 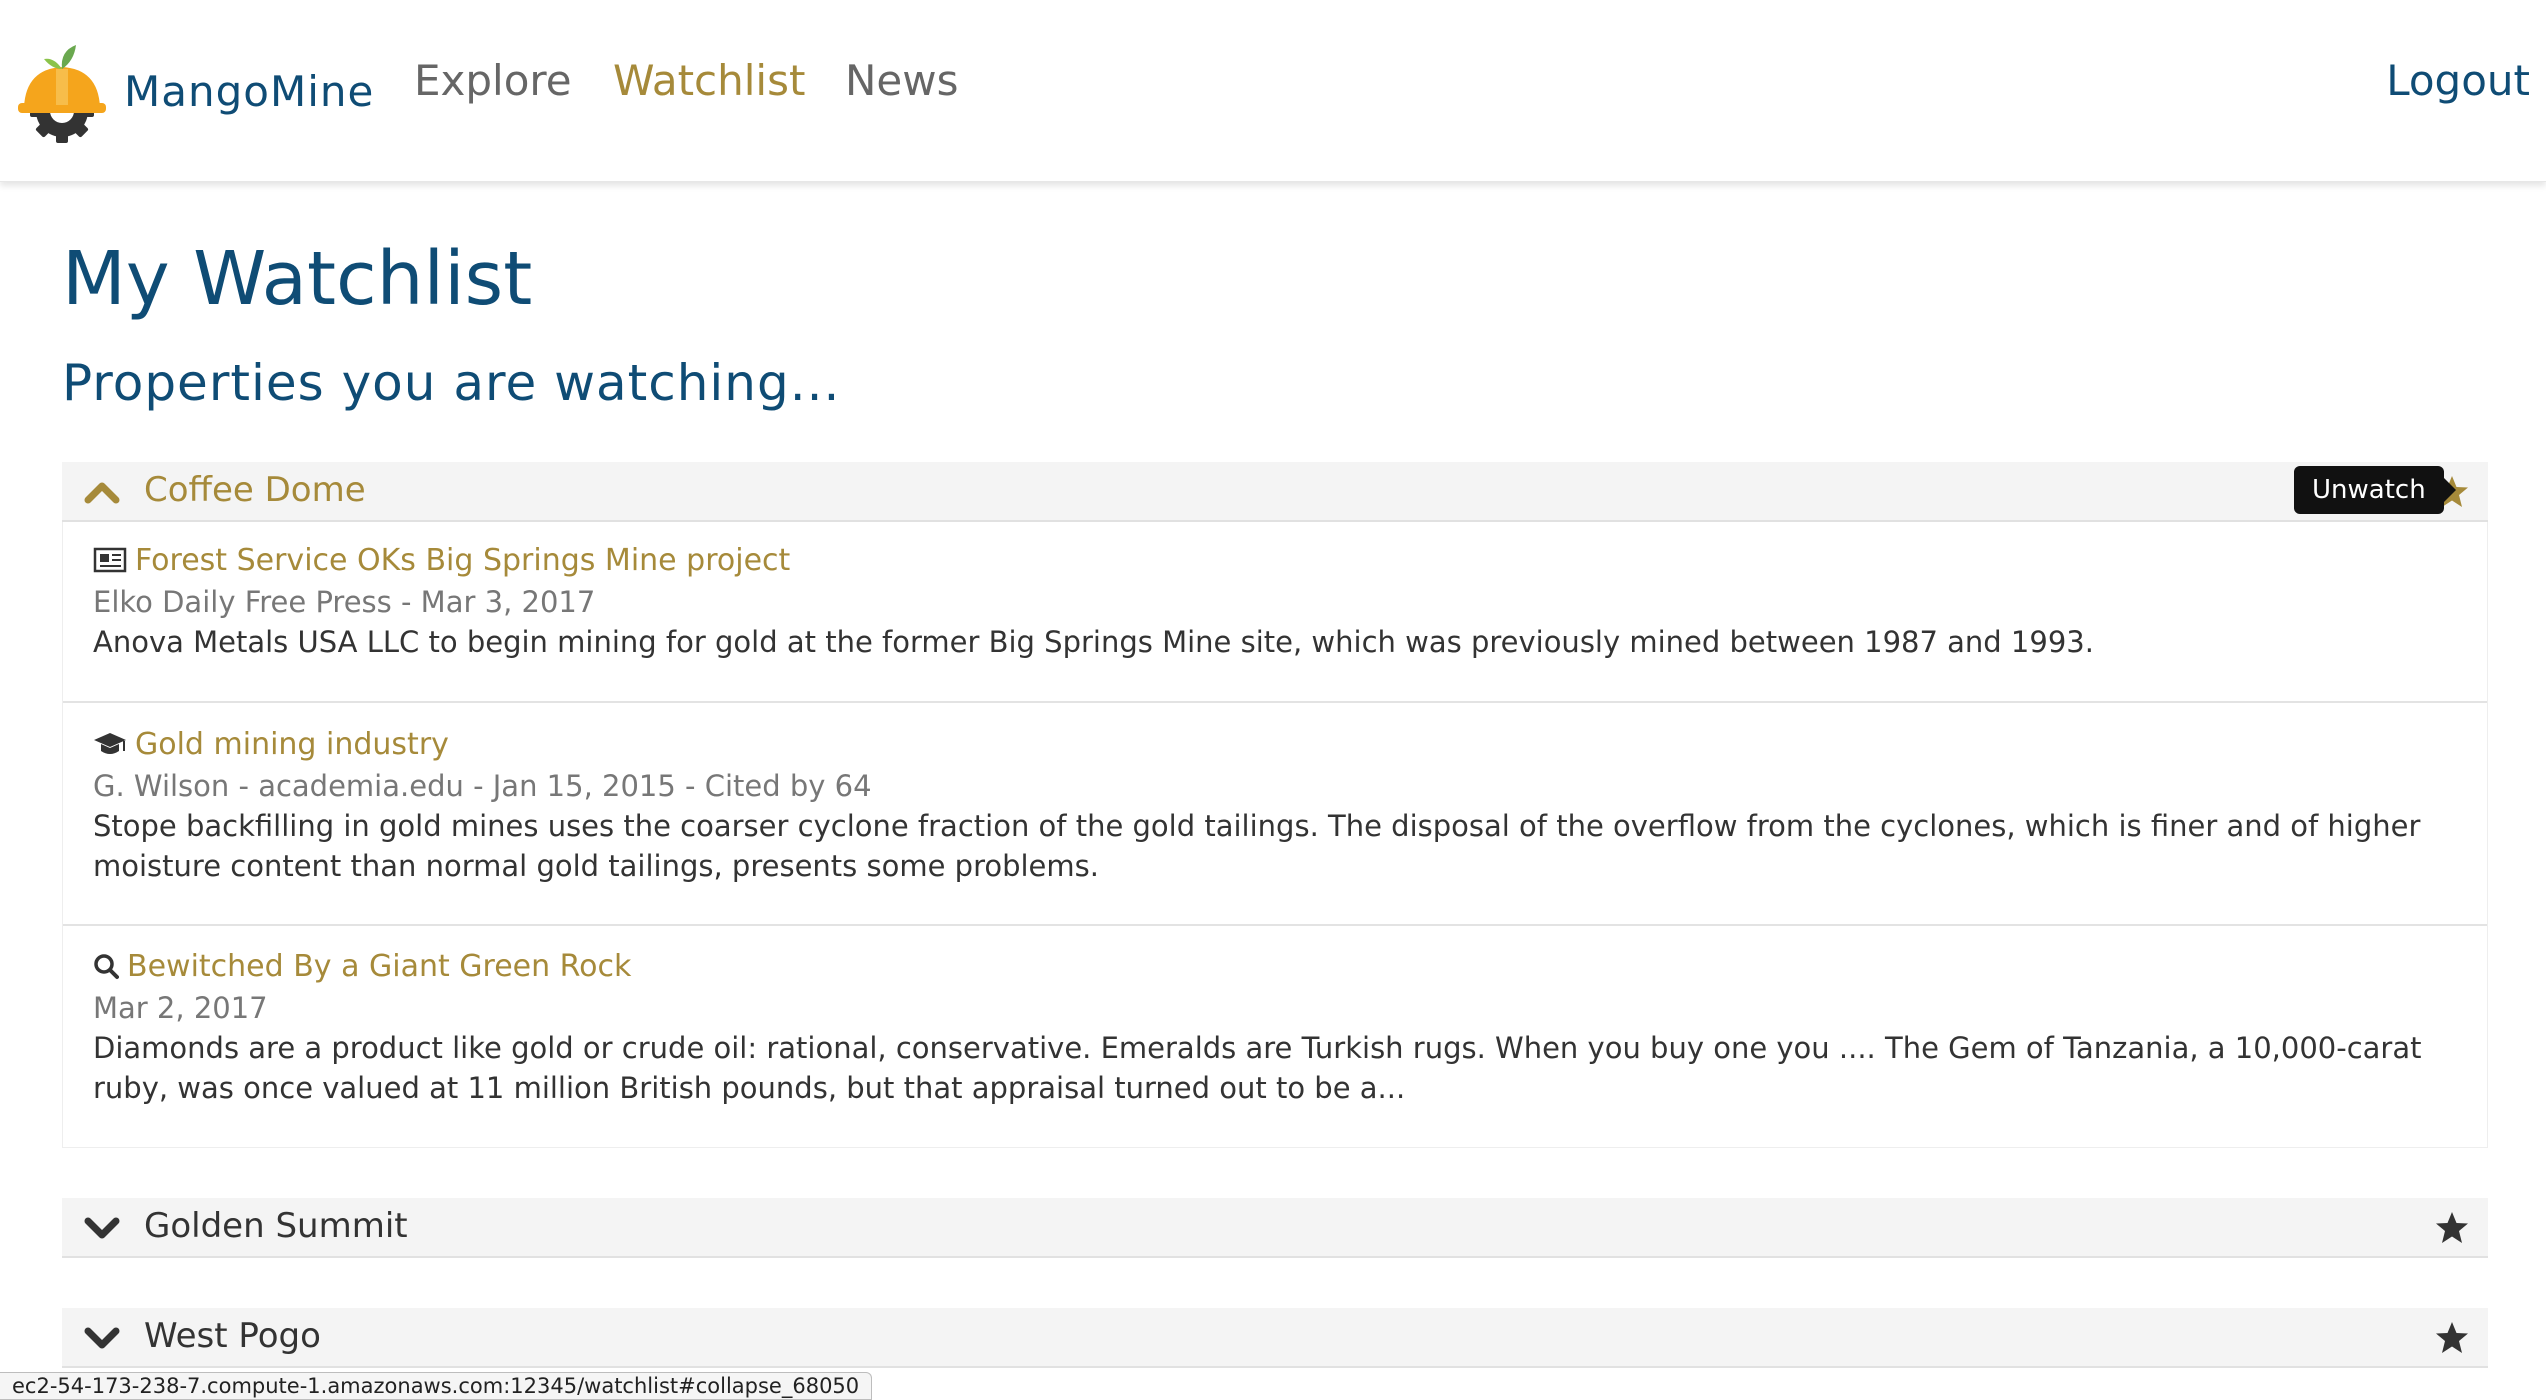 I want to click on mangomine-logo-icon, so click(x=62, y=94).